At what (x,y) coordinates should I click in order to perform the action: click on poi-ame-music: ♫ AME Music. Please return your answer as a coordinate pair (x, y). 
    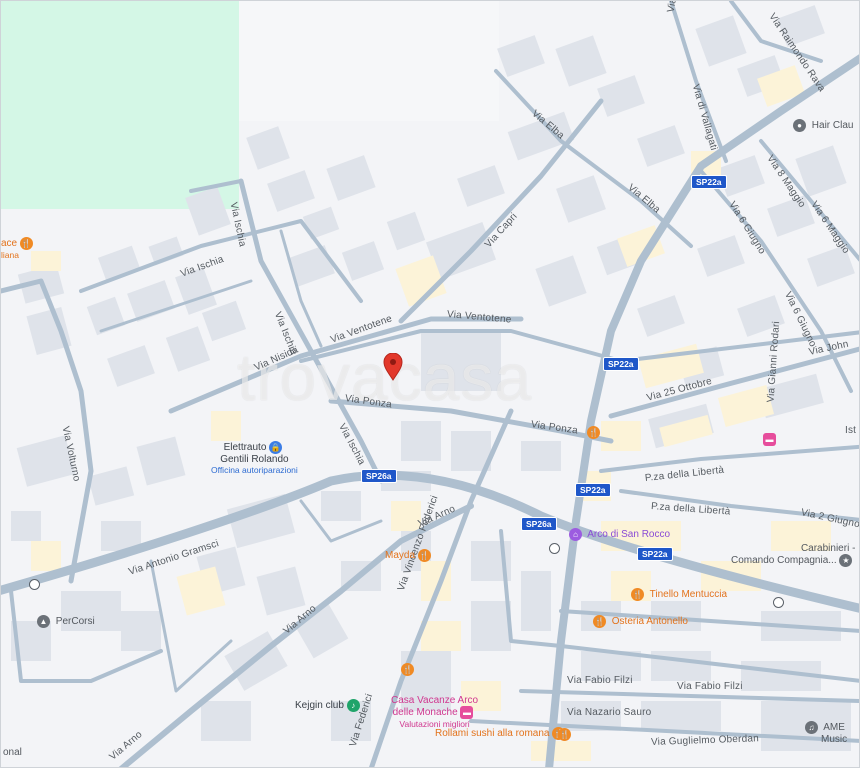
    Looking at the image, I should click on (826, 733).